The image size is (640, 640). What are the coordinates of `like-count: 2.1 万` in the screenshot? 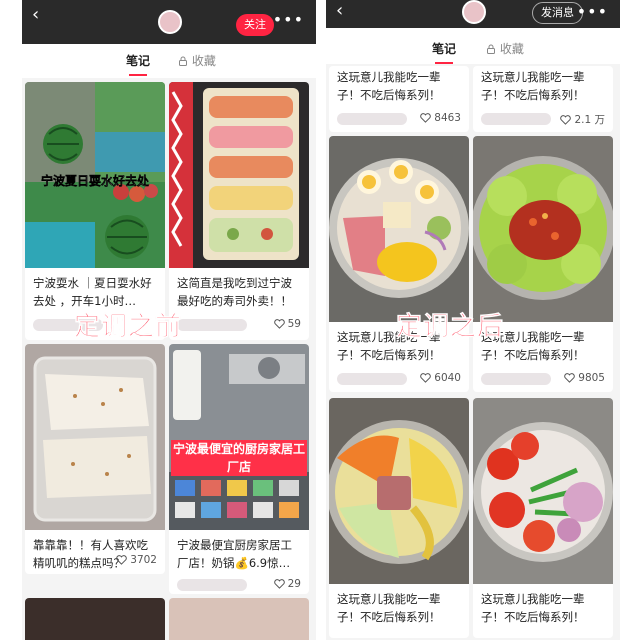 It's located at (582, 119).